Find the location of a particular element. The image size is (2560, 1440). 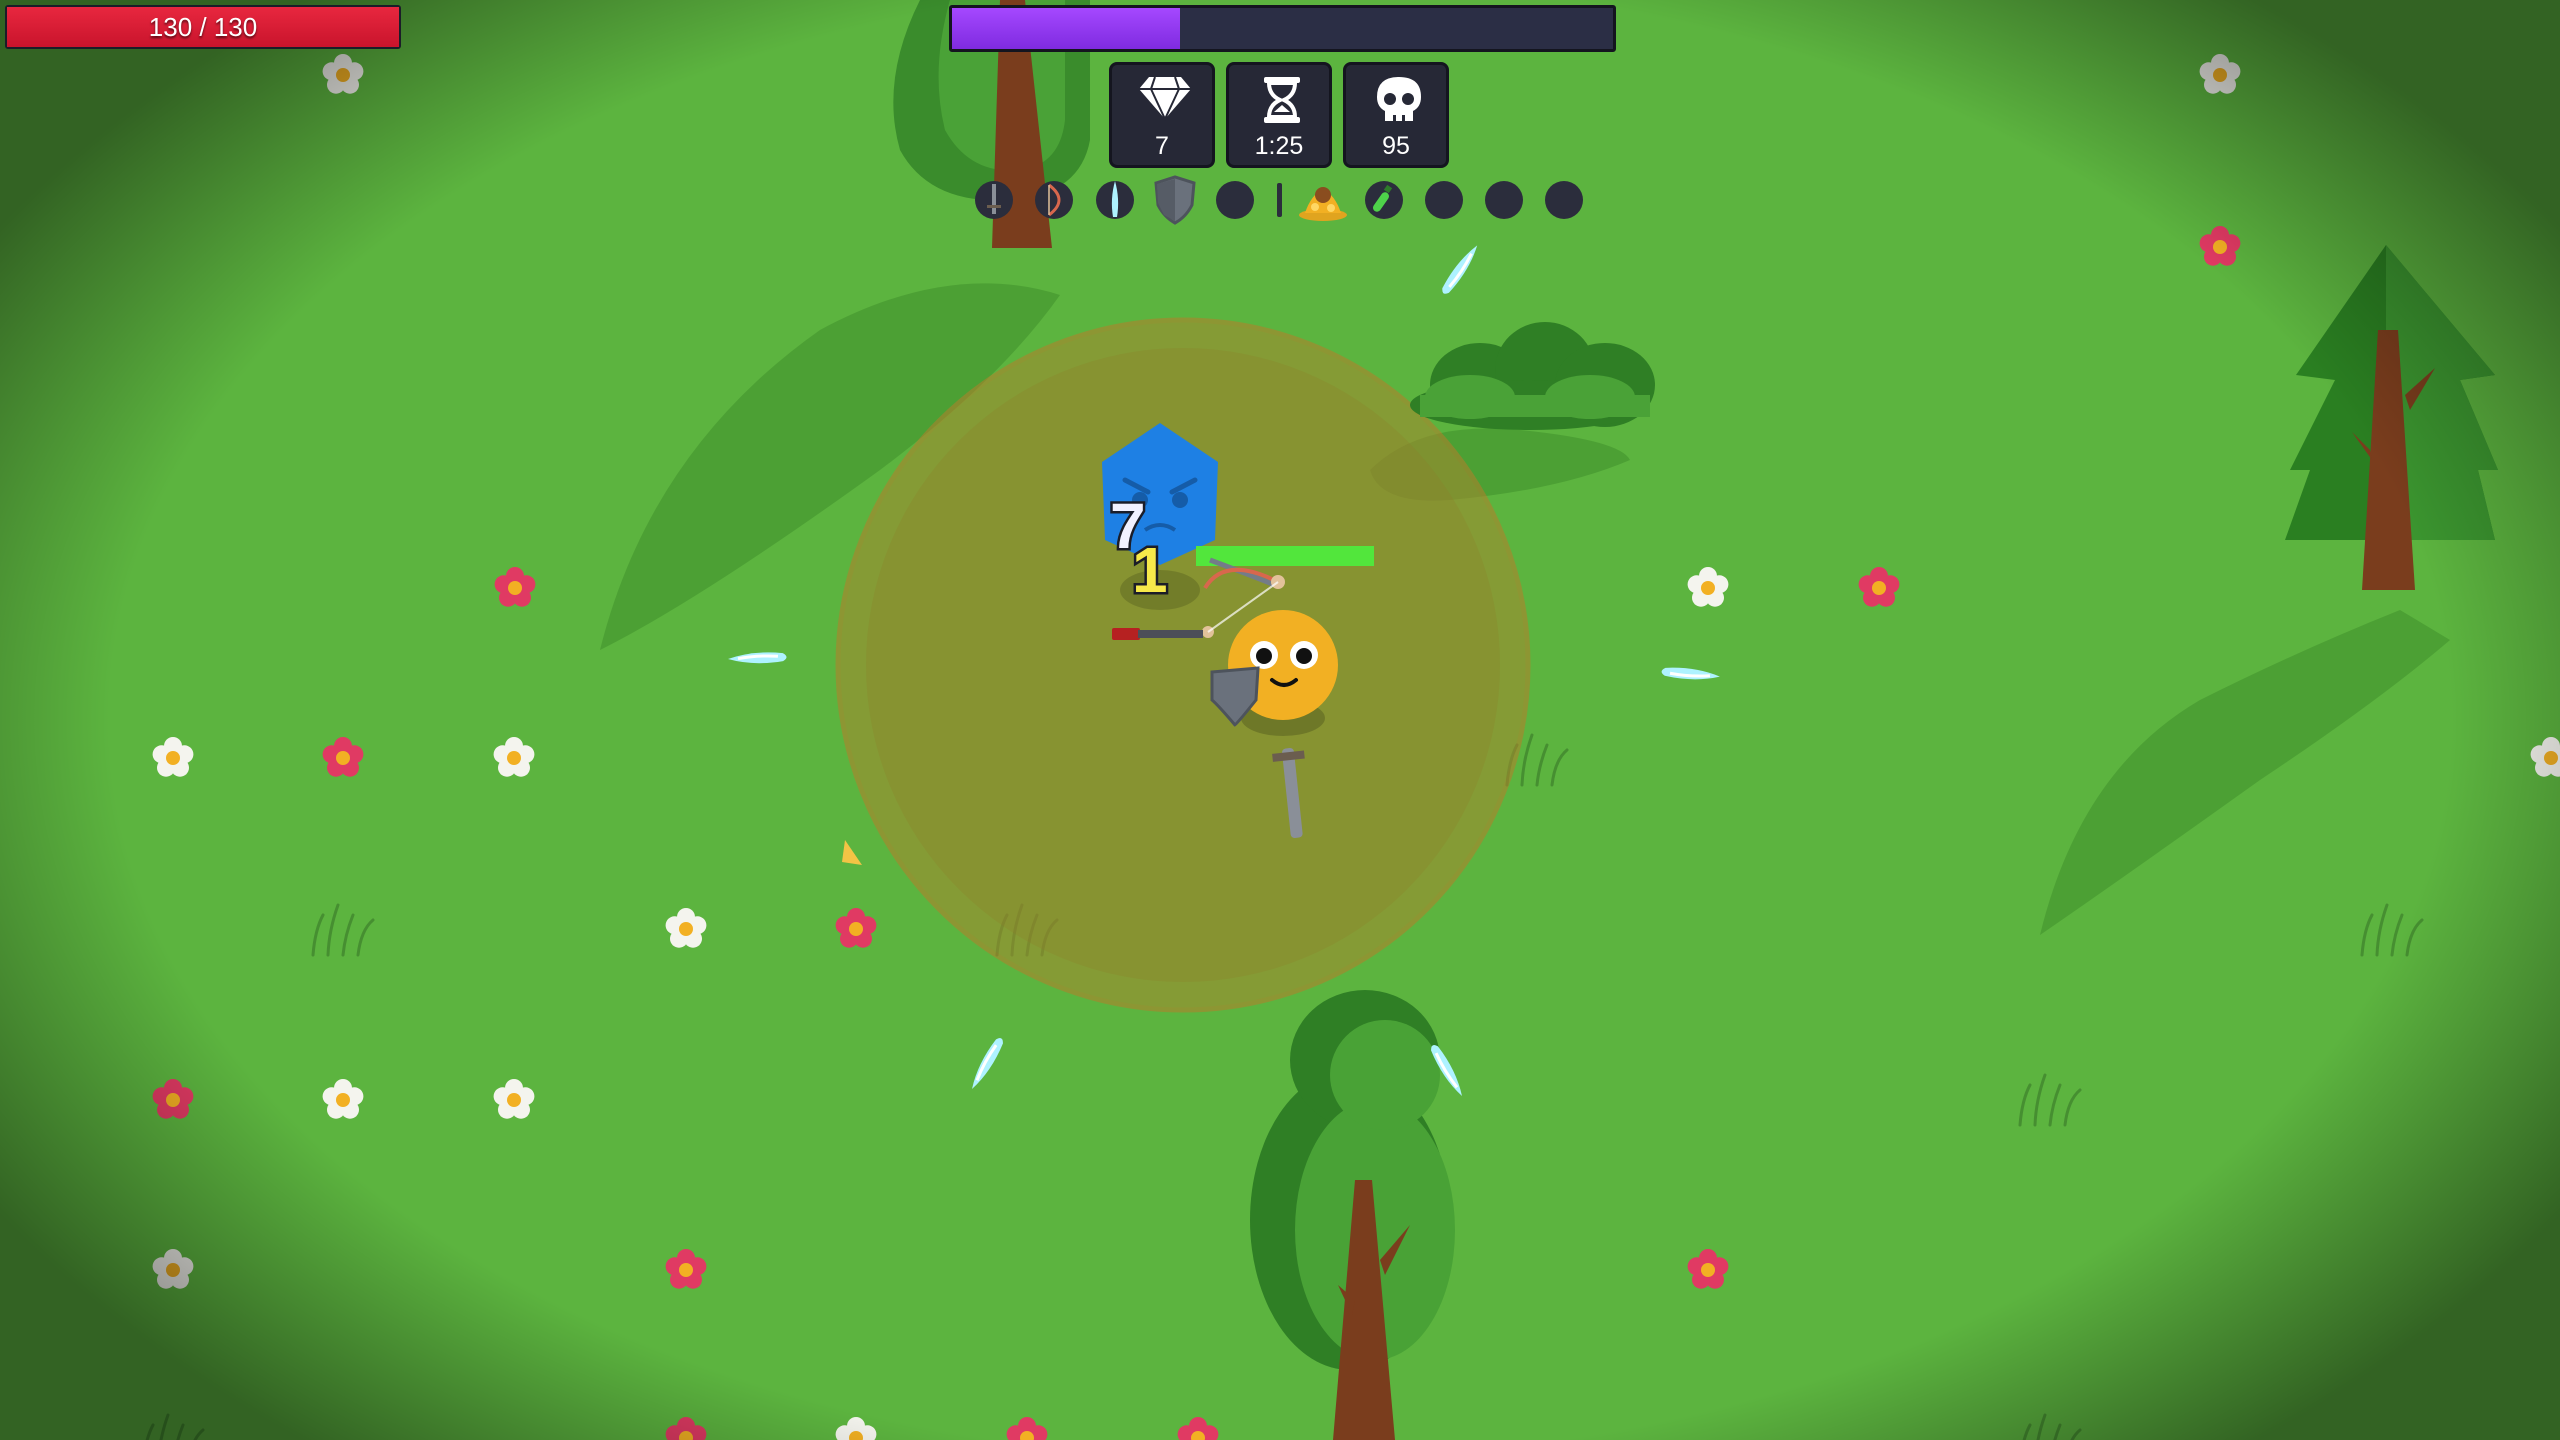

timer: 1:25 is located at coordinates (1279, 115).